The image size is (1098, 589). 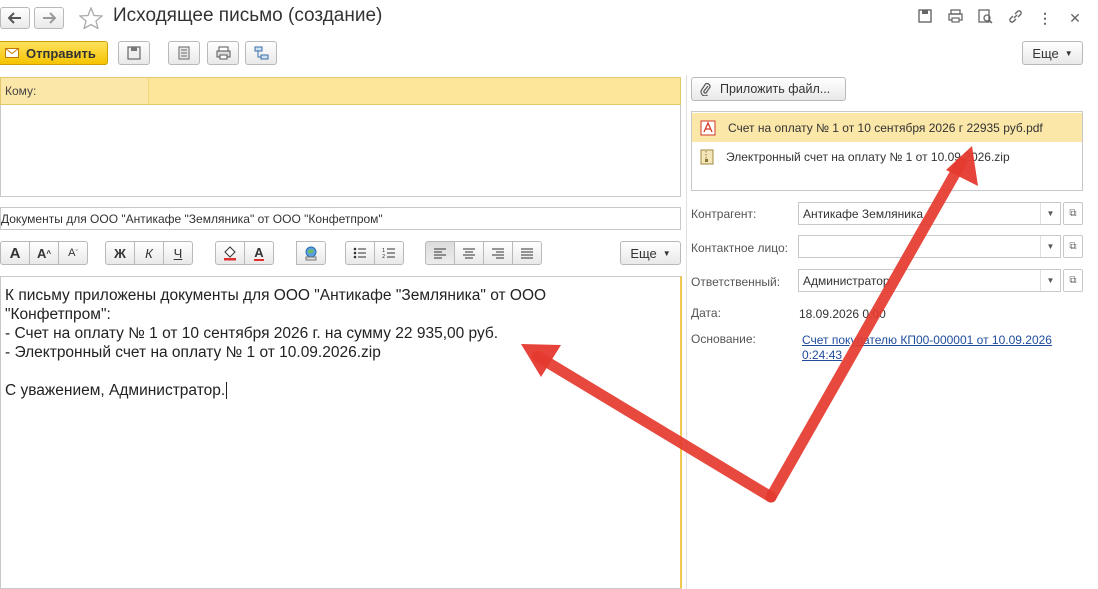 I want to click on paint-bucket-icon, so click(x=230, y=253).